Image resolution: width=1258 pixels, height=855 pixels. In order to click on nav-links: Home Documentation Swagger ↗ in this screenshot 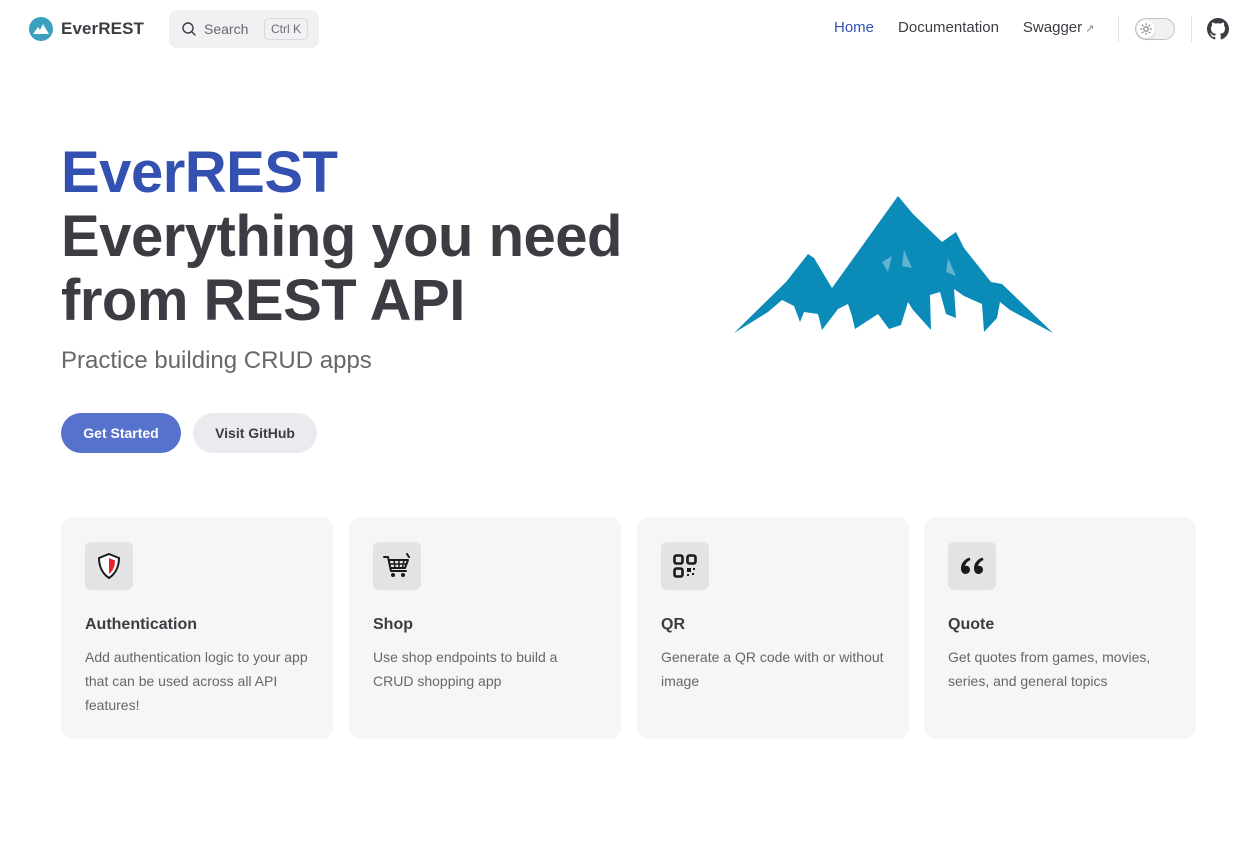, I will do `click(964, 27)`.